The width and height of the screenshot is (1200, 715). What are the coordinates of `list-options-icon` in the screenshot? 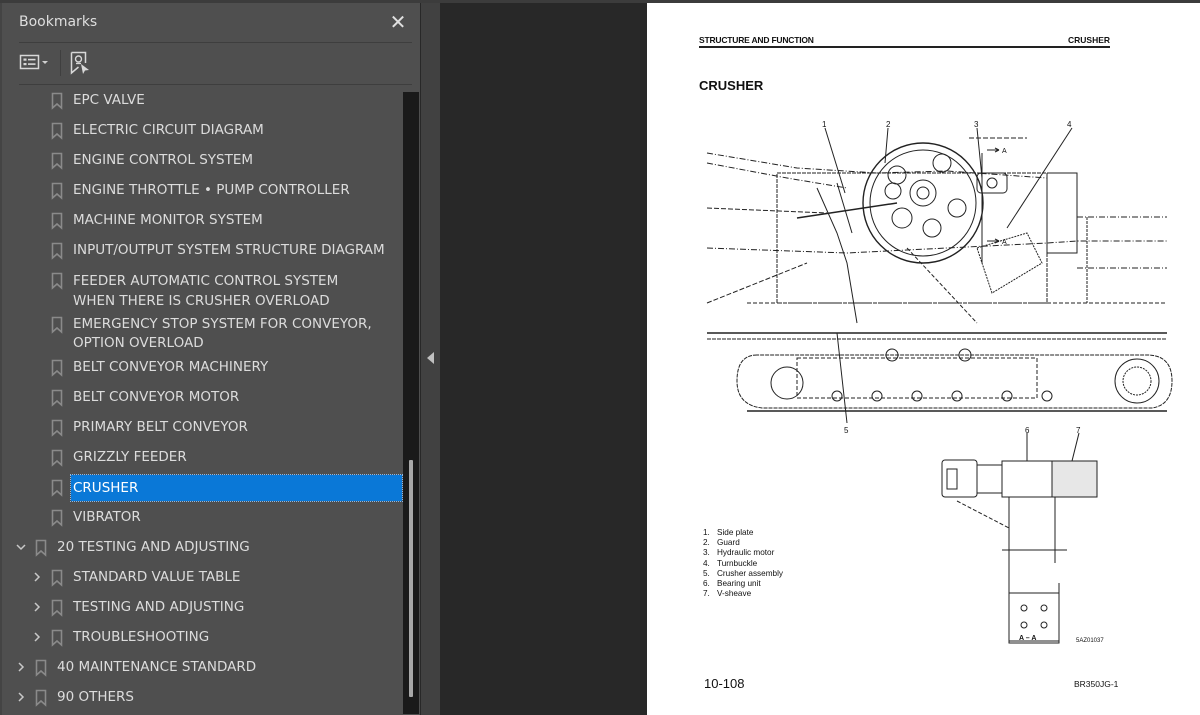 It's located at (29, 62).